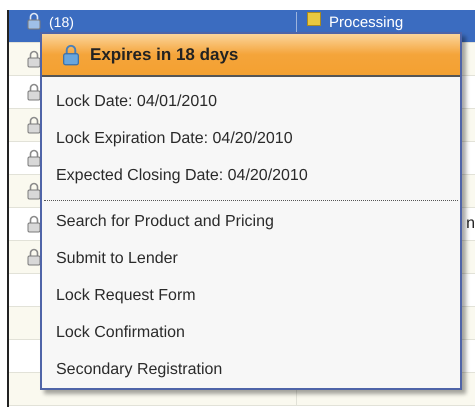  What do you see at coordinates (61, 22) in the screenshot?
I see `table-cell-text: (18)` at bounding box center [61, 22].